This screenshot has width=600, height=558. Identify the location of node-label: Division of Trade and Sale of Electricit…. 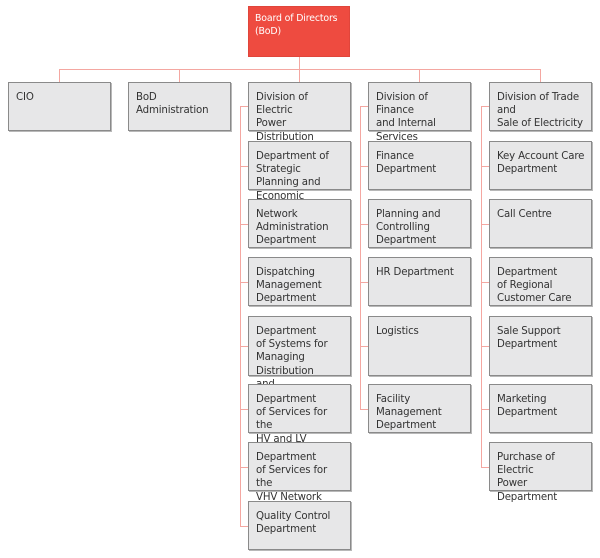
(540, 111).